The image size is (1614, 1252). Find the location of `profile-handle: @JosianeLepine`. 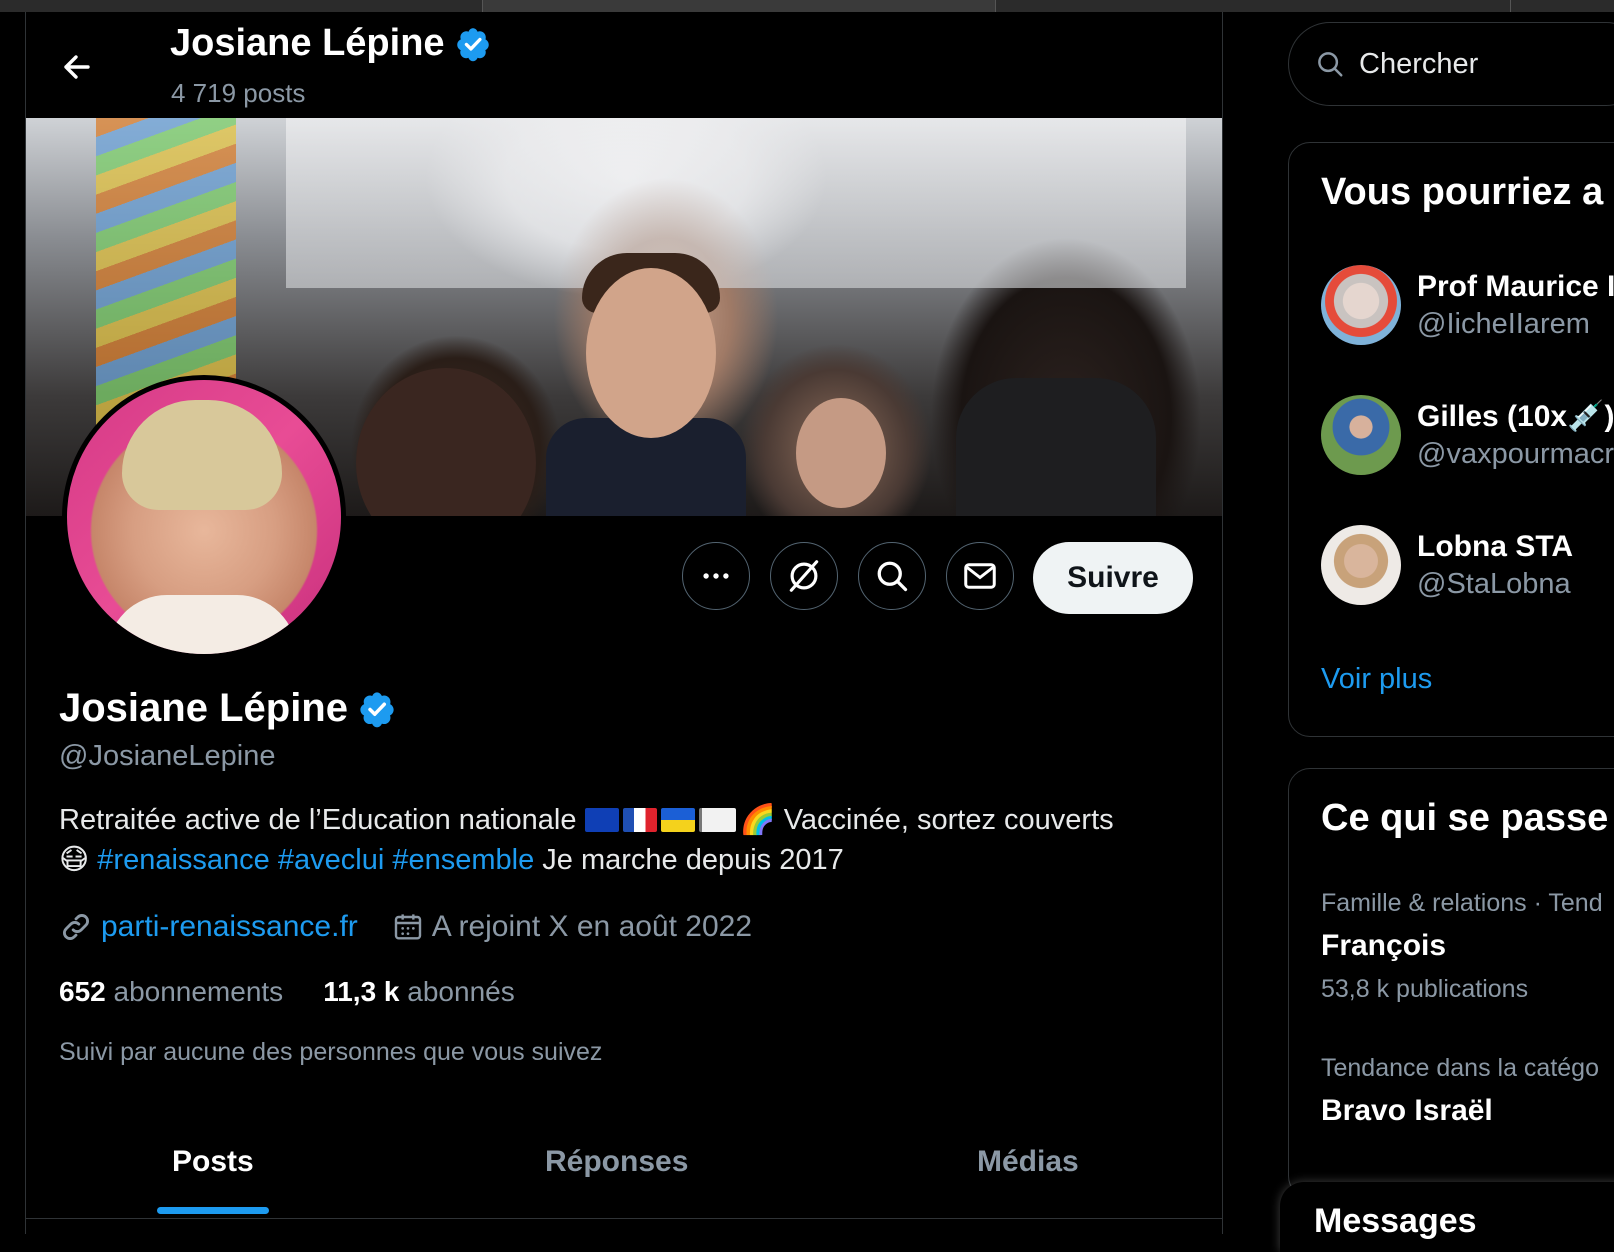

profile-handle: @JosianeLepine is located at coordinates (167, 756).